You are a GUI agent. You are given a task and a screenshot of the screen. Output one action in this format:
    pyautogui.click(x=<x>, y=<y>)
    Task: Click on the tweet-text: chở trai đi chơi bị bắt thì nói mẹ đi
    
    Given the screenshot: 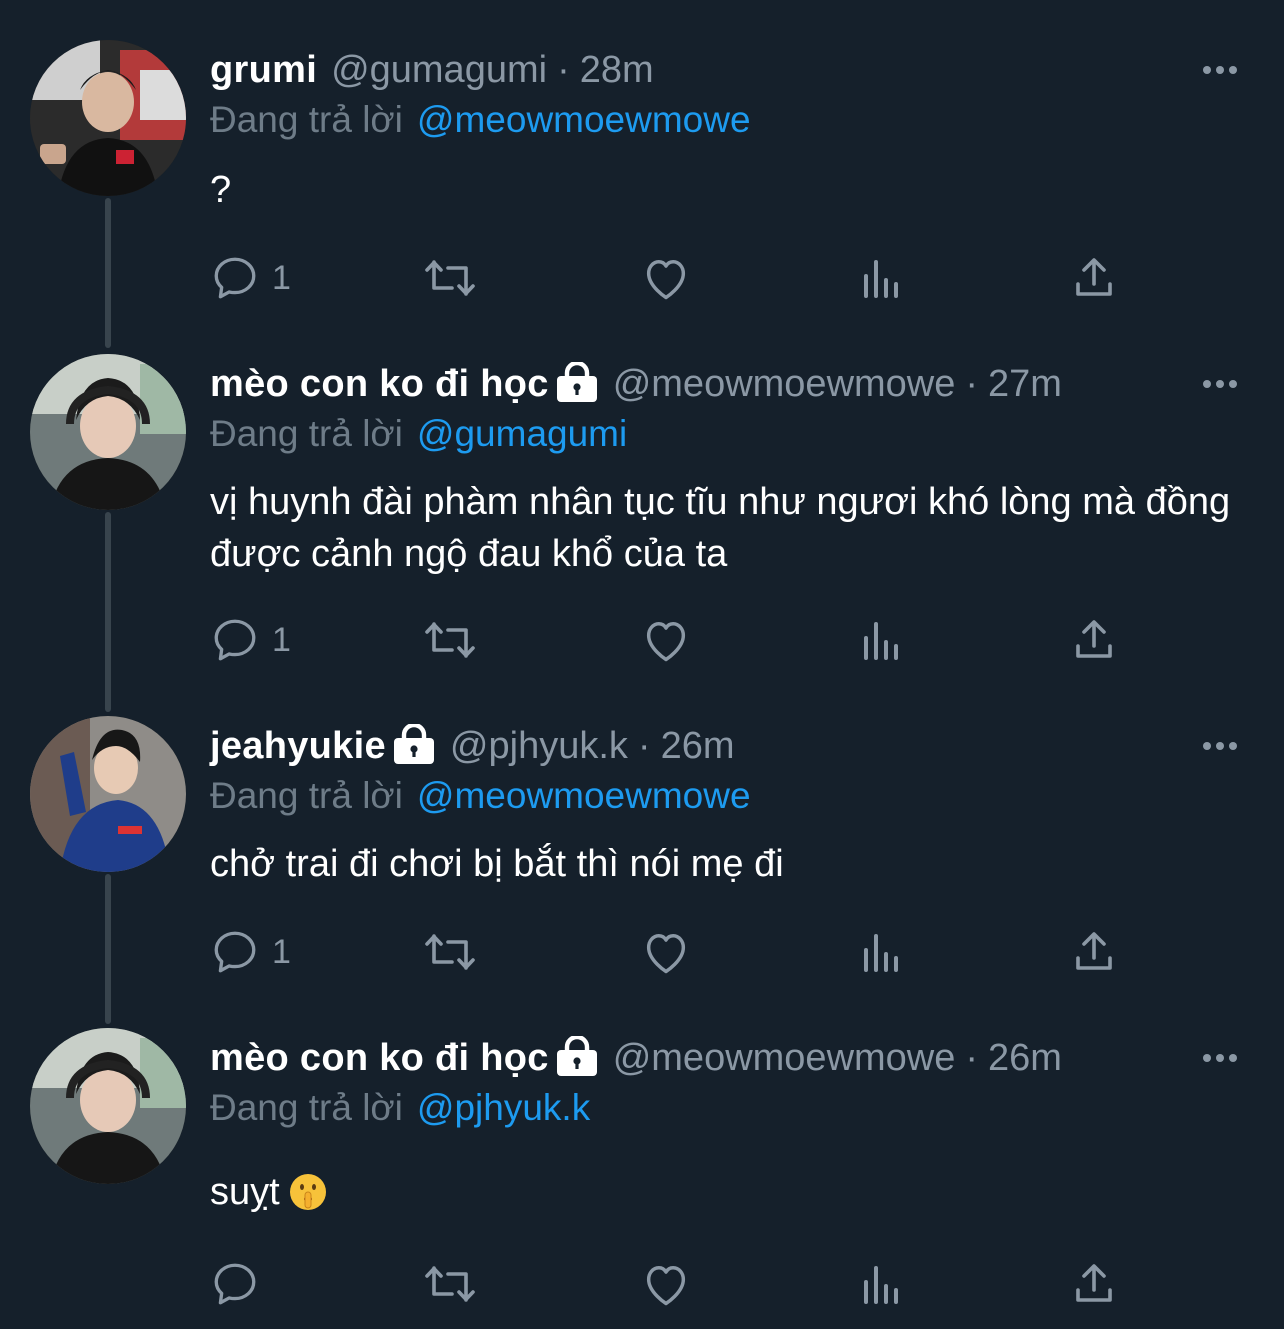 What is the action you would take?
    pyautogui.click(x=497, y=864)
    